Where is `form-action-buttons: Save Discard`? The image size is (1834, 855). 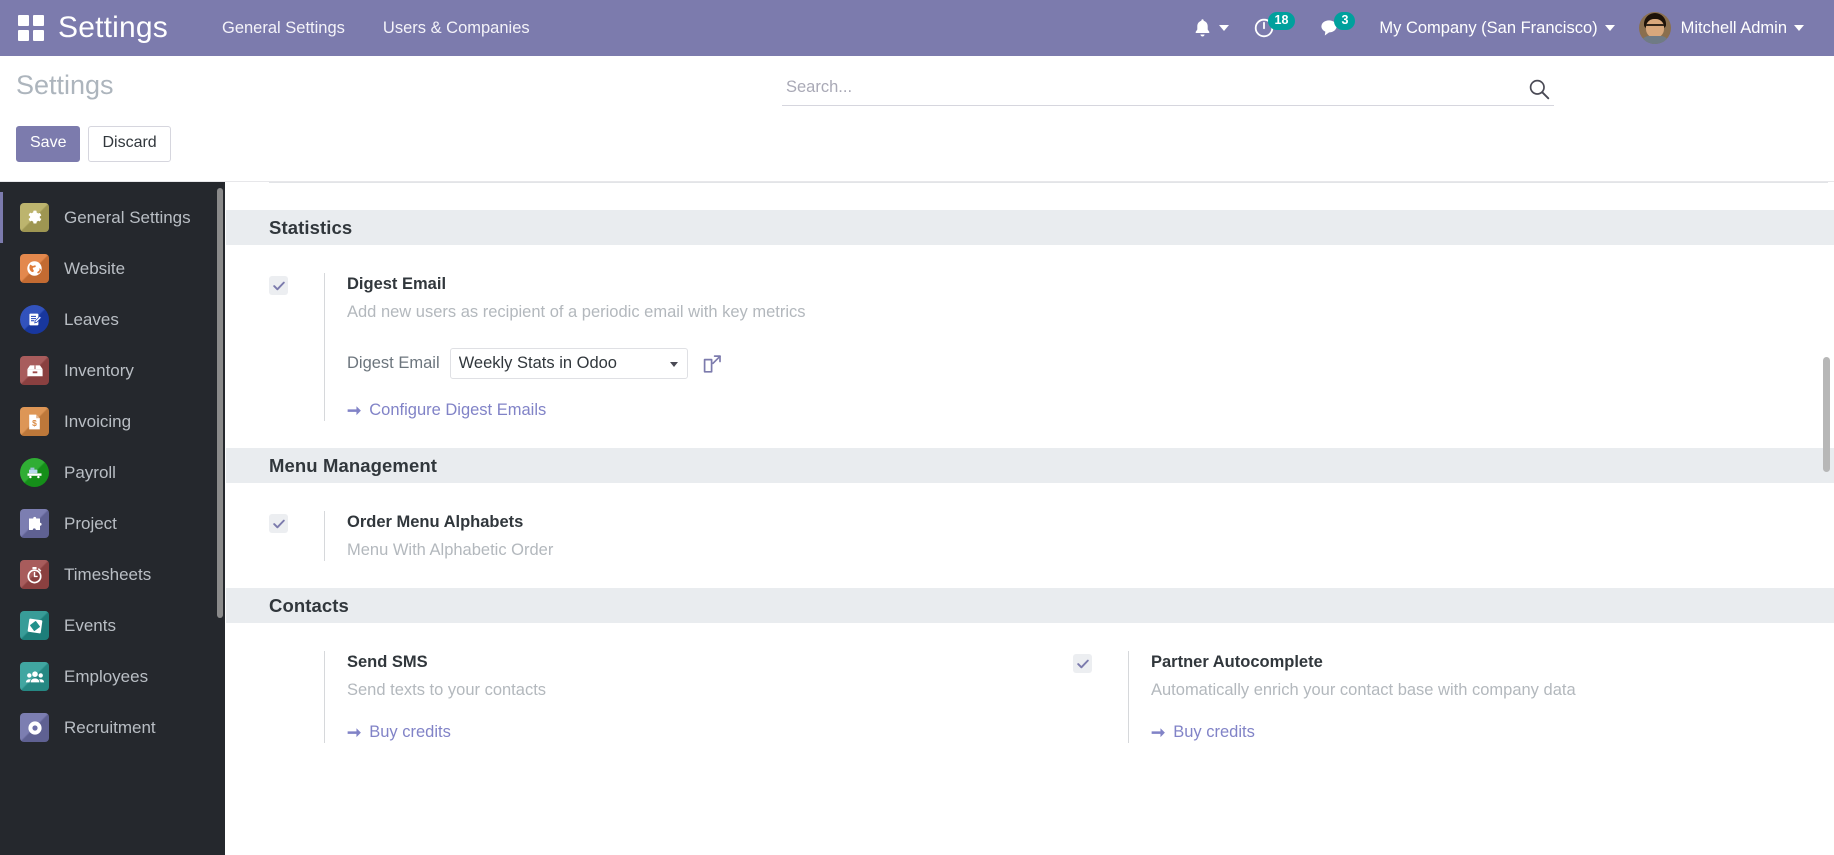 form-action-buttons: Save Discard is located at coordinates (93, 144).